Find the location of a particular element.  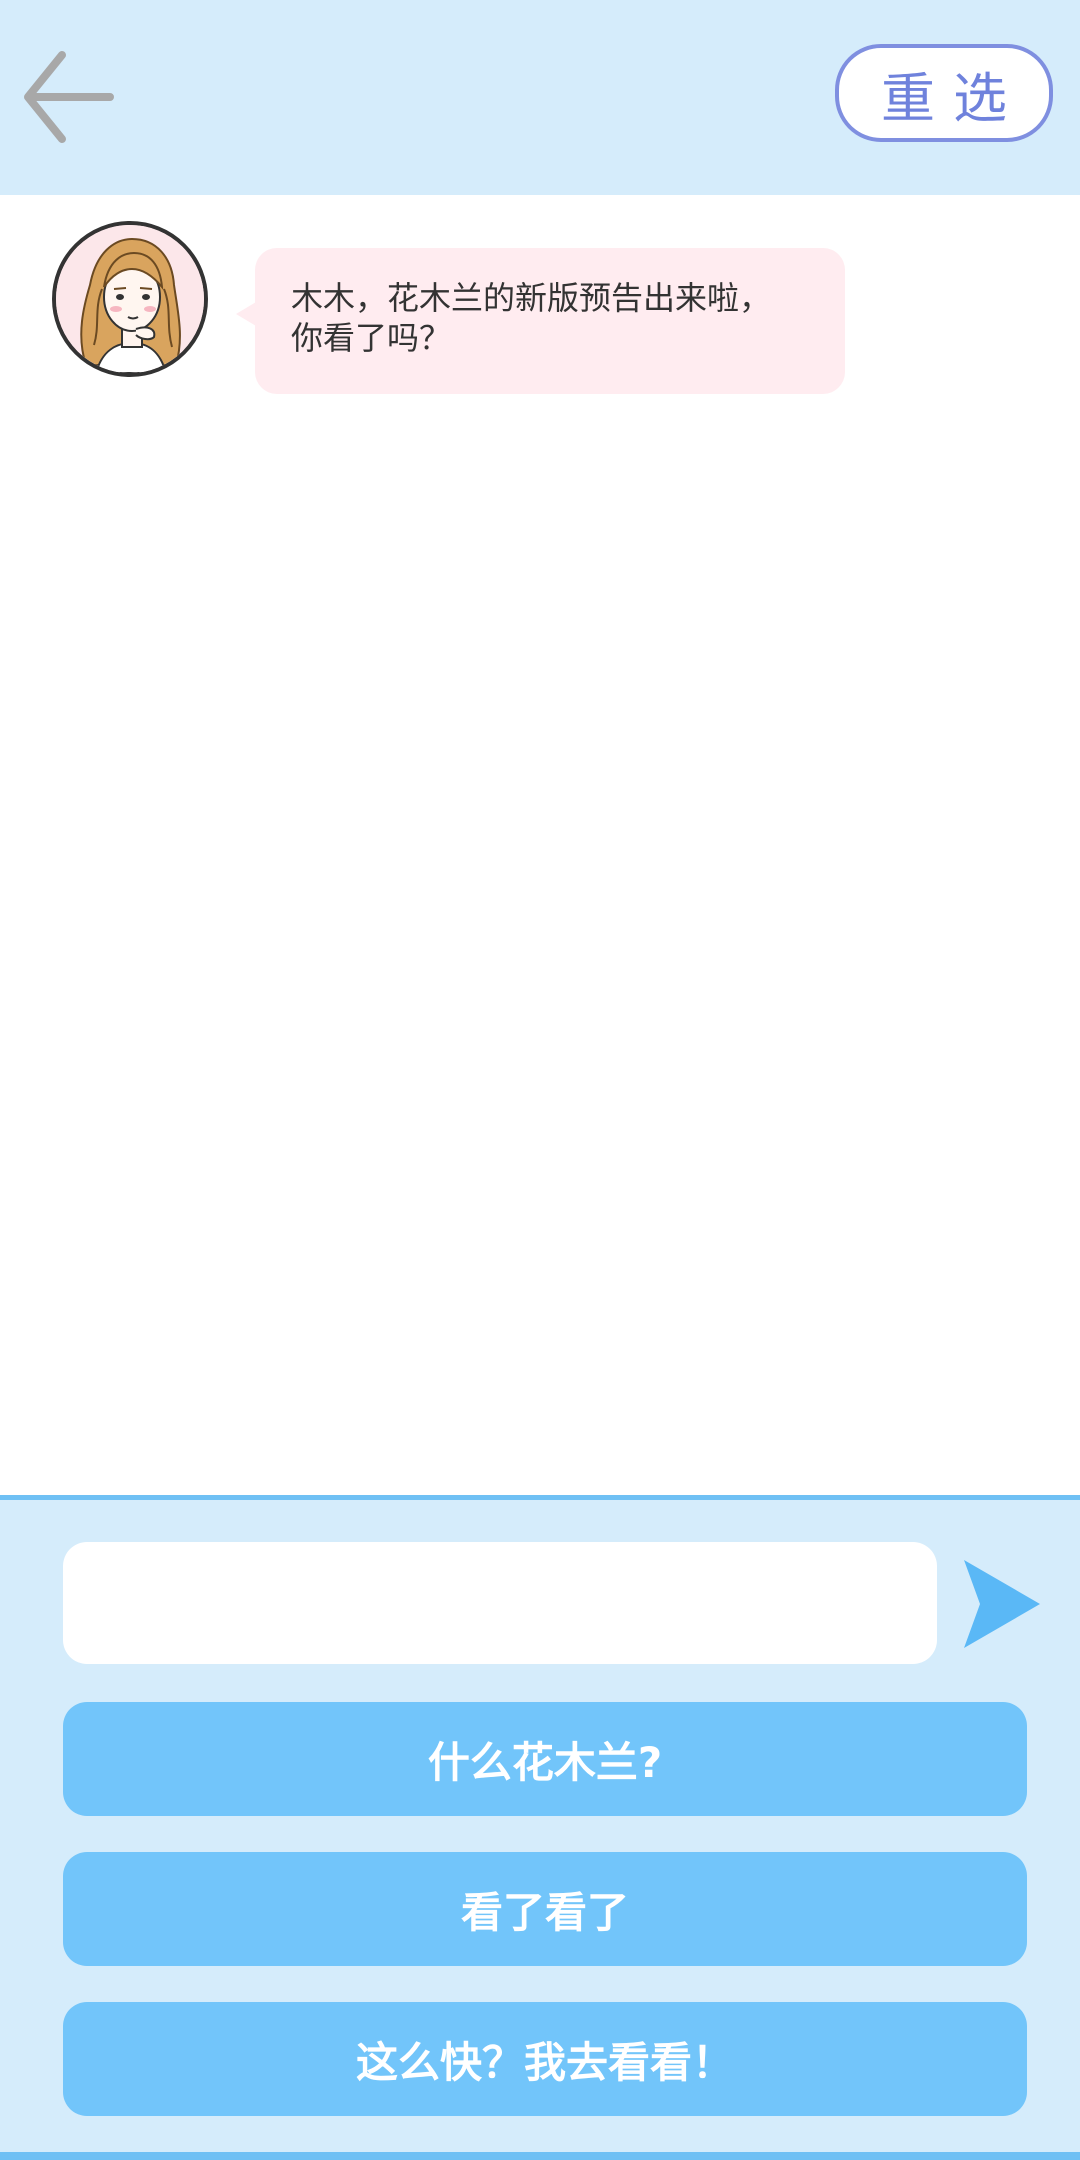

message-input is located at coordinates (500, 1603).